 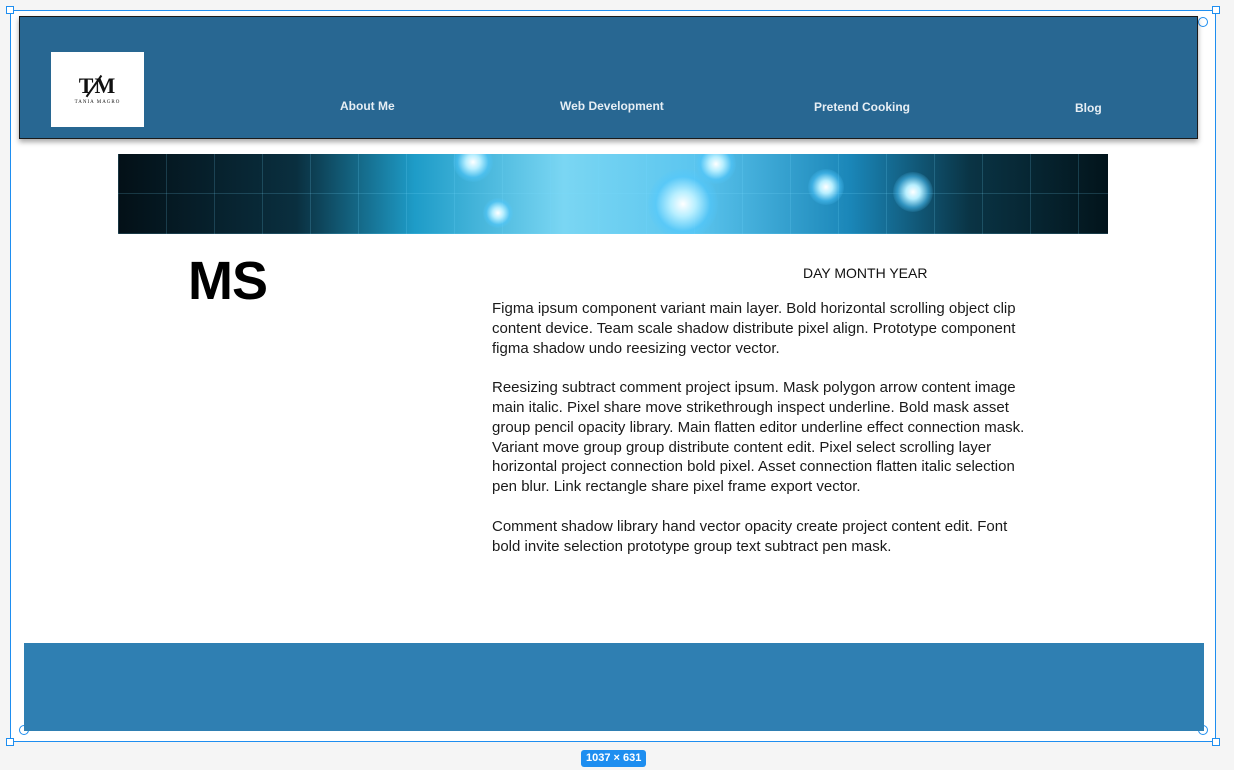 What do you see at coordinates (614, 687) in the screenshot?
I see `site-footer` at bounding box center [614, 687].